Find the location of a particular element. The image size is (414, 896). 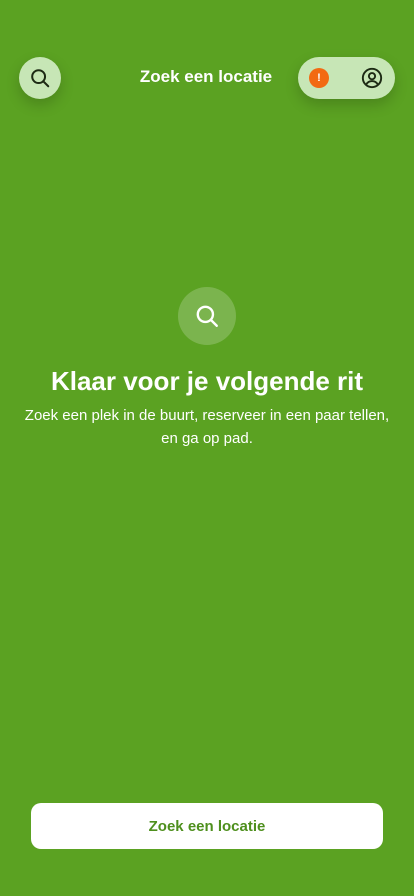

page-title: Zoek een locatie is located at coordinates (206, 76).